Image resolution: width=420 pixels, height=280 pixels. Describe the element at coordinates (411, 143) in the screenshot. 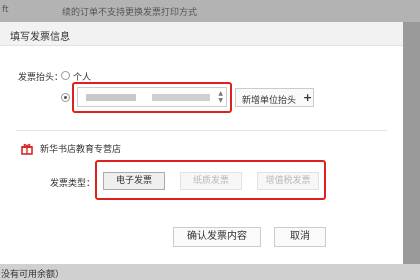

I see `background-right-strip` at that location.